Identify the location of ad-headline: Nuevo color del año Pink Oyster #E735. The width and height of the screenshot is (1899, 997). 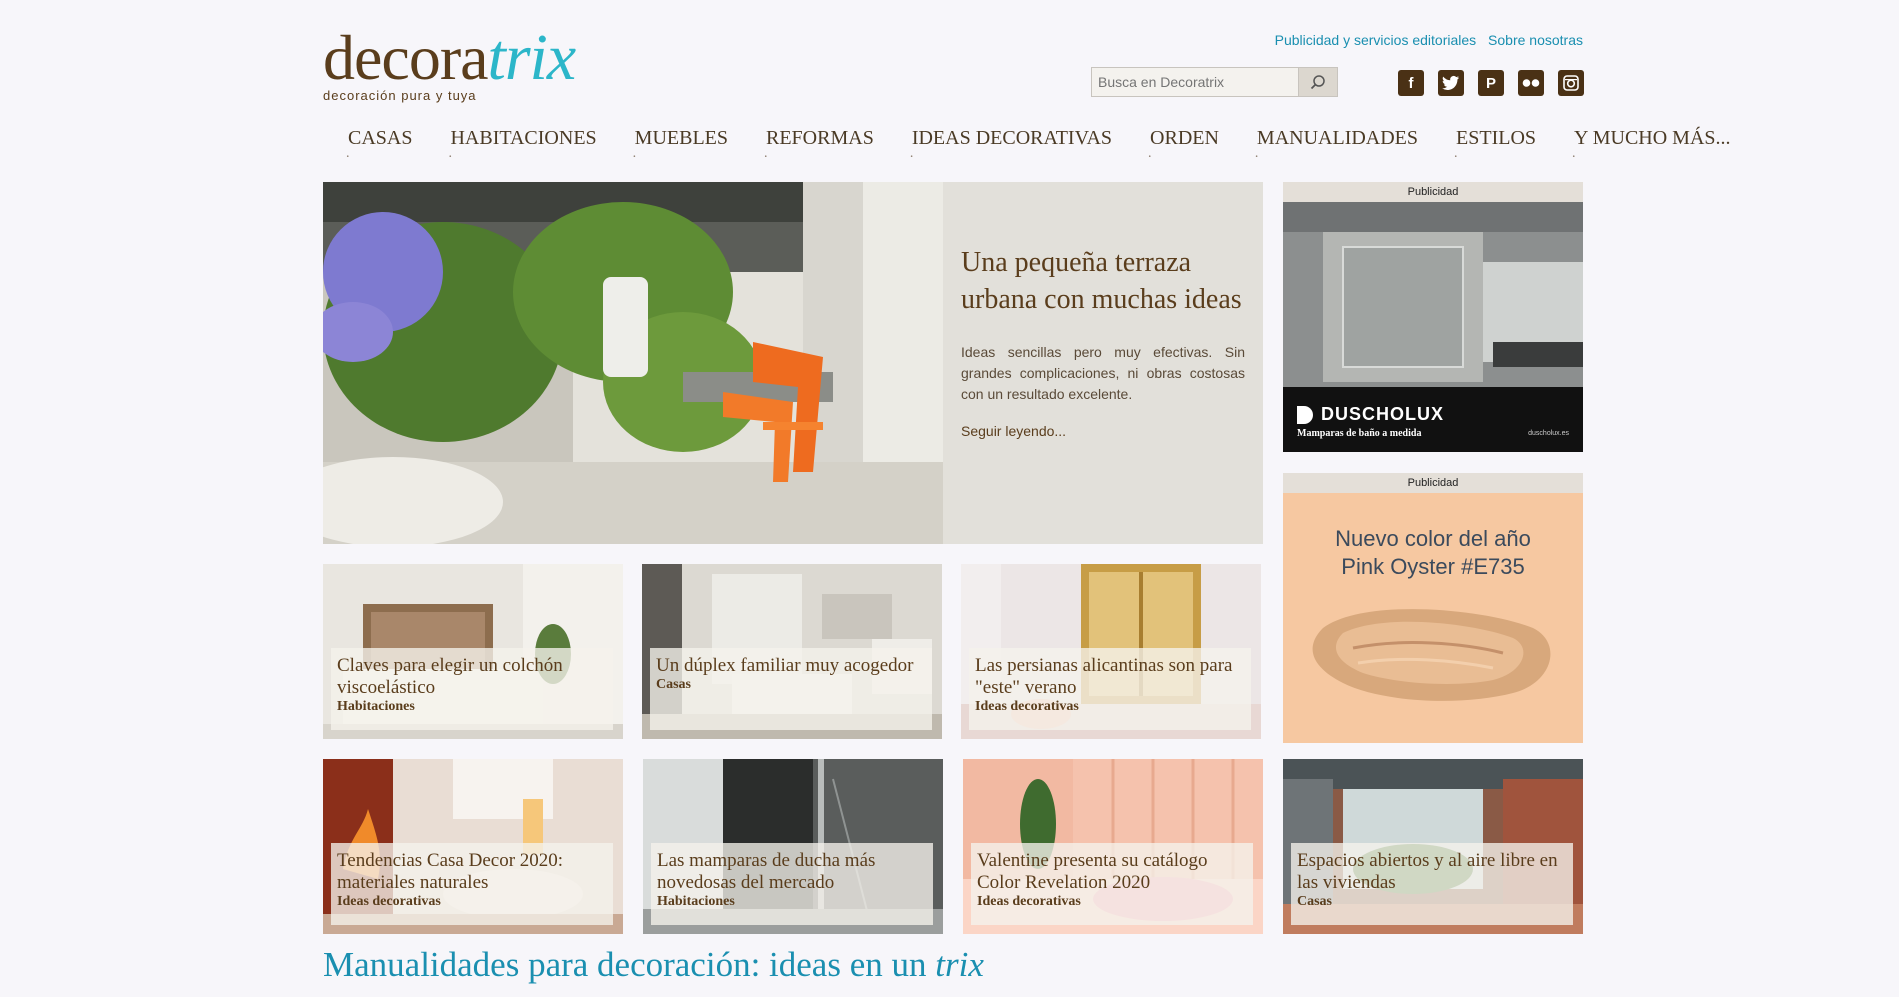
(1433, 552).